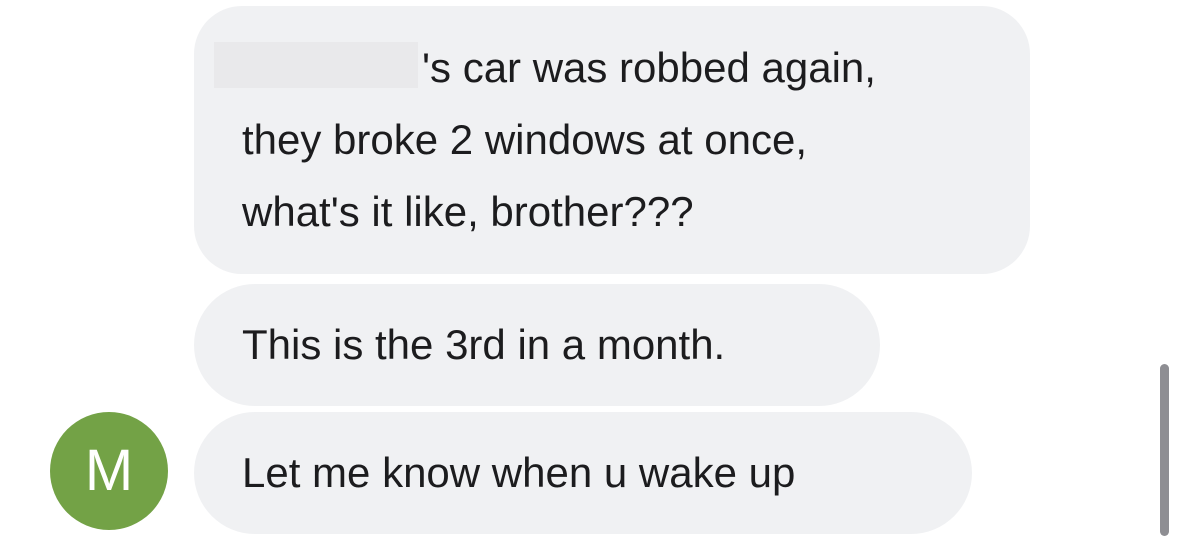 This screenshot has height=537, width=1179. I want to click on message-bubble: Let me know when u wake up, so click(583, 473).